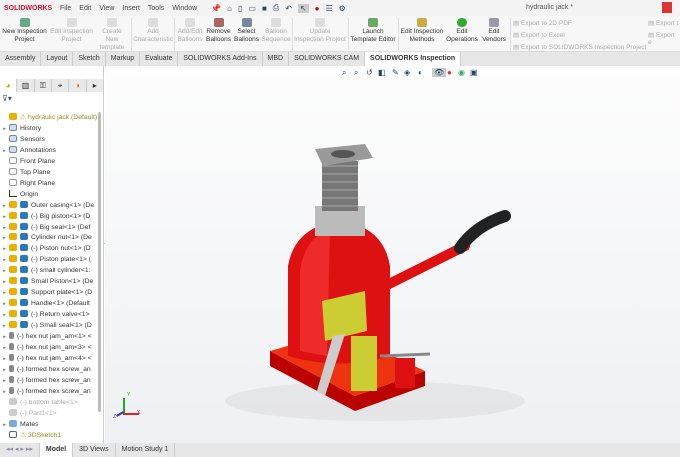  I want to click on tree-scrollbar, so click(99, 262).